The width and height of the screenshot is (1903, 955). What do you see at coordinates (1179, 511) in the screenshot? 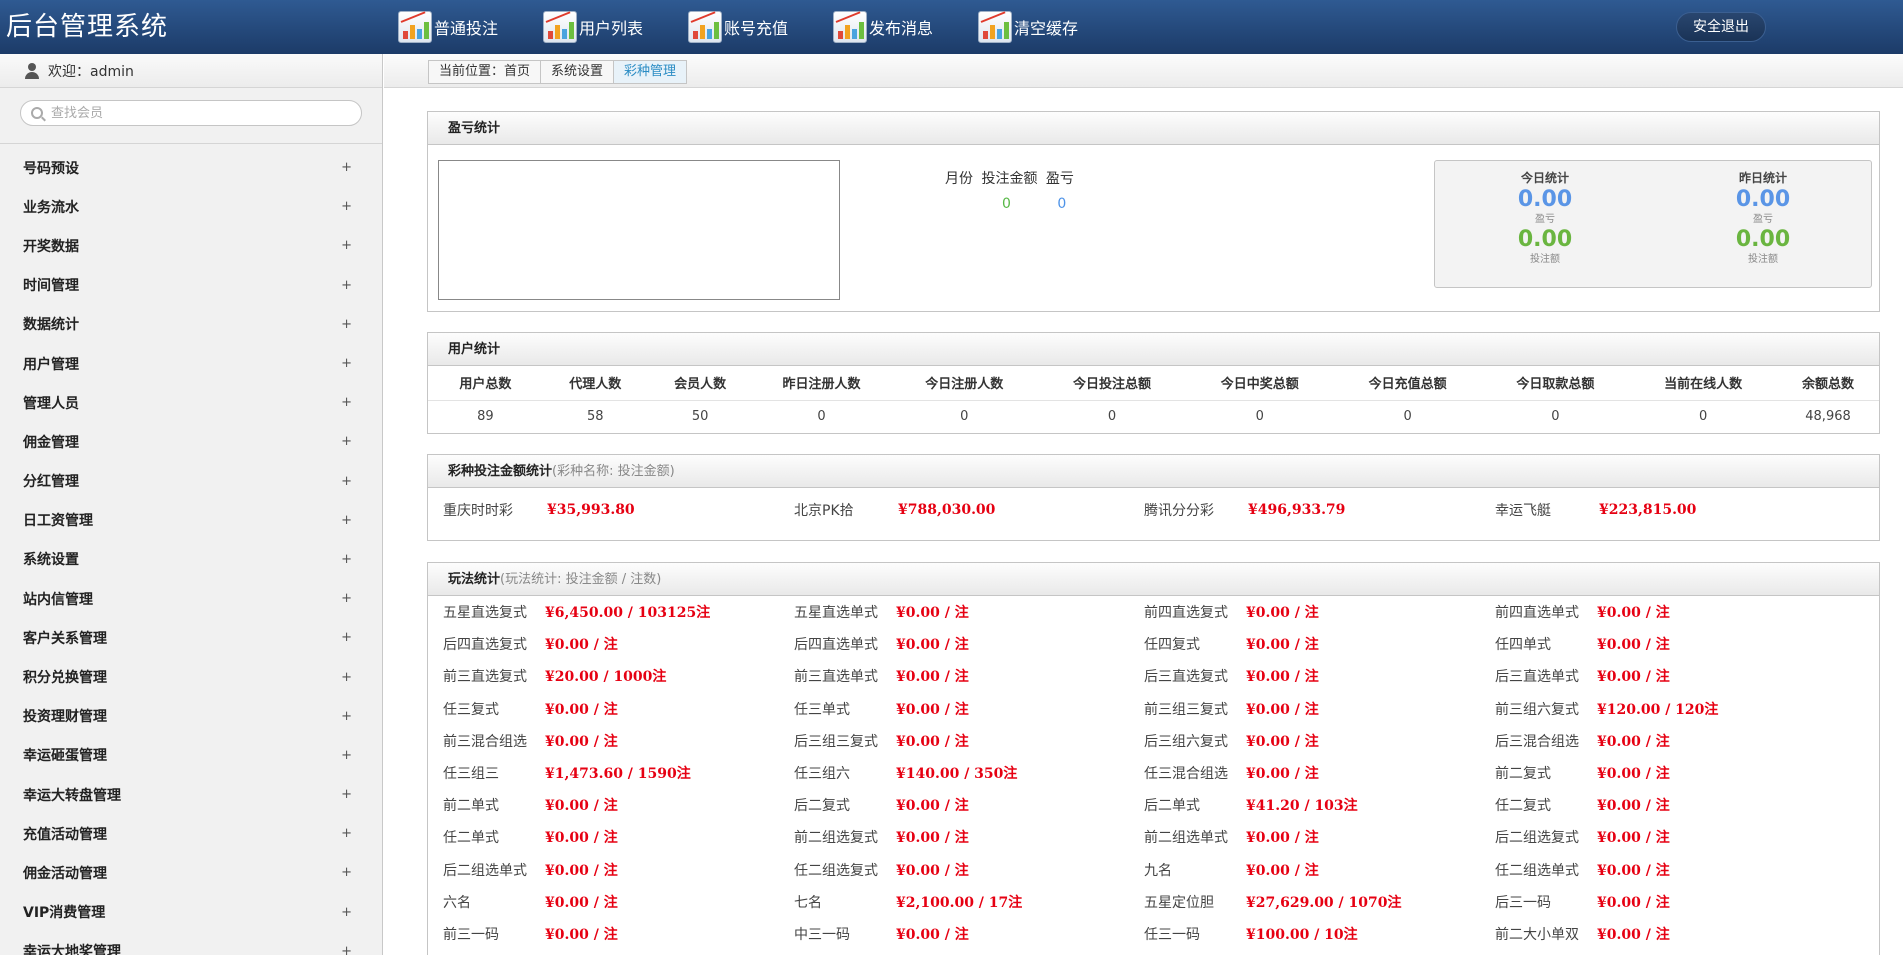
I see `lottery-name: 腾讯分分彩` at bounding box center [1179, 511].